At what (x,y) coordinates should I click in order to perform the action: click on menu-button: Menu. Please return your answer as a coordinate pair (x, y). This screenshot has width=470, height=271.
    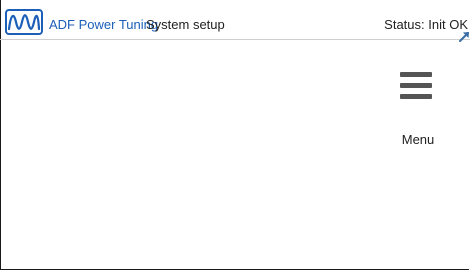
    Looking at the image, I should click on (427, 112).